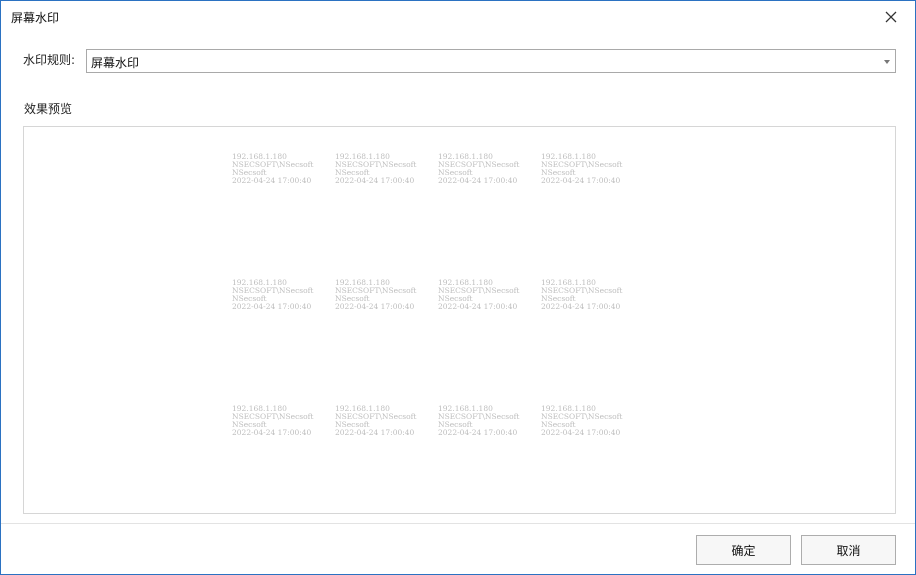 The width and height of the screenshot is (916, 575). I want to click on close-button, so click(891, 17).